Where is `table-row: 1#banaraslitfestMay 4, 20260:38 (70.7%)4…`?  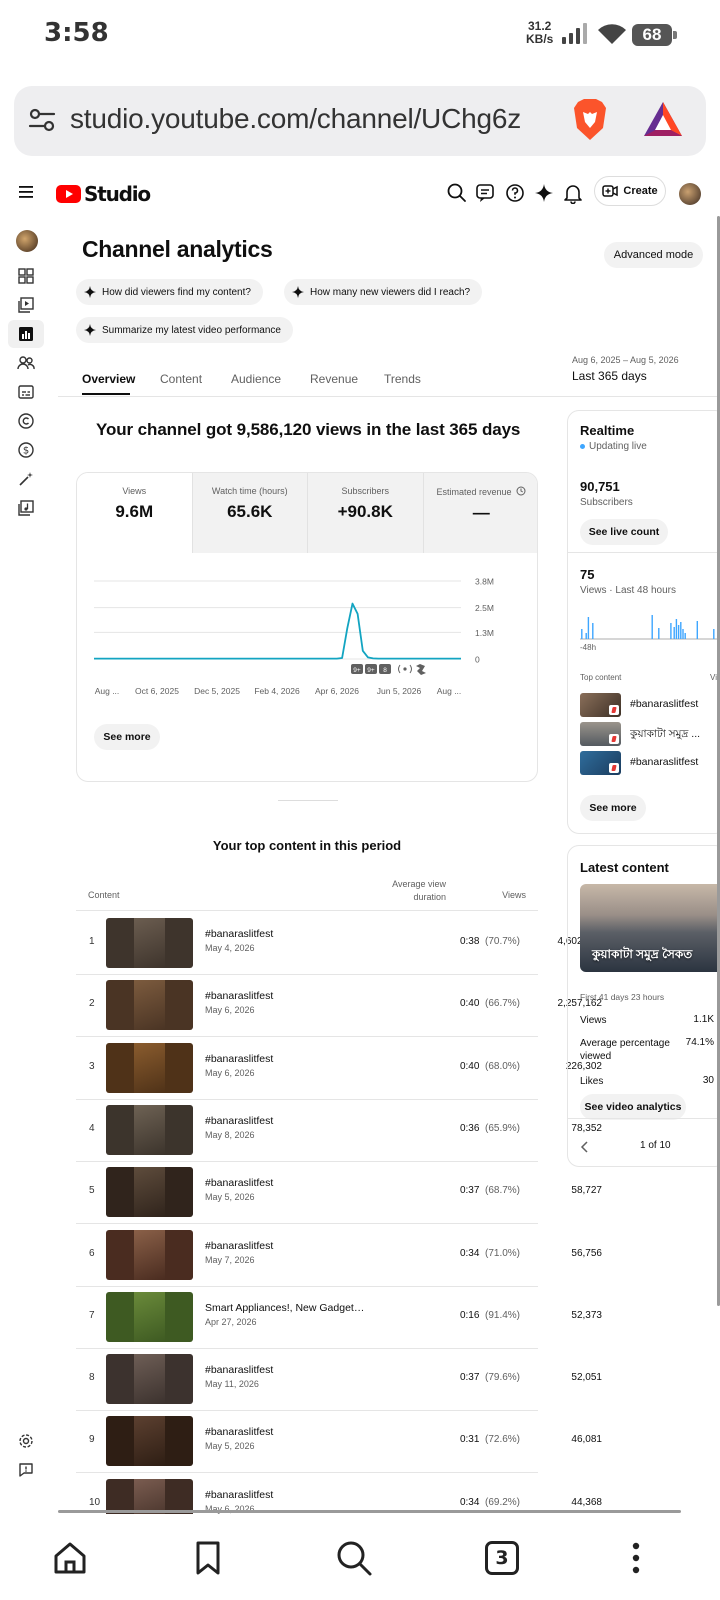
table-row: 1#banaraslitfestMay 4, 20260:38 (70.7%)4… is located at coordinates (339, 943).